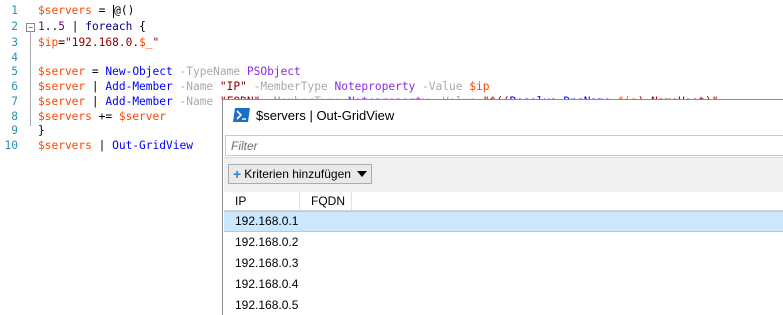 The width and height of the screenshot is (783, 315). Describe the element at coordinates (325, 115) in the screenshot. I see `window-title: $servers | Out-GridView` at that location.